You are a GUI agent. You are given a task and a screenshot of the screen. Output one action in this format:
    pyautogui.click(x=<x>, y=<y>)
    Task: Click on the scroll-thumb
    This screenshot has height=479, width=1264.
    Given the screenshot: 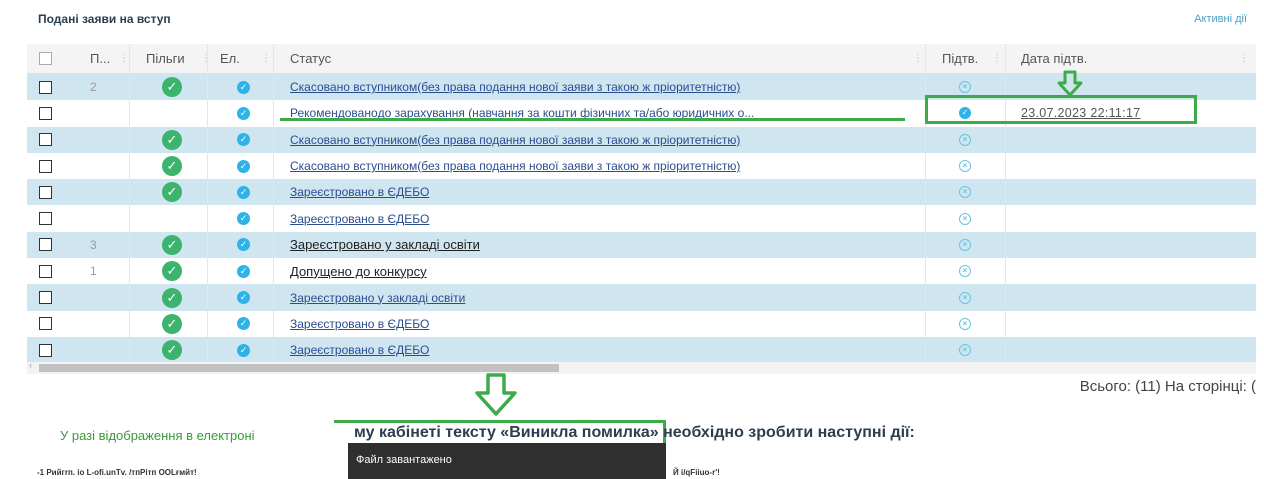 What is the action you would take?
    pyautogui.click(x=299, y=368)
    